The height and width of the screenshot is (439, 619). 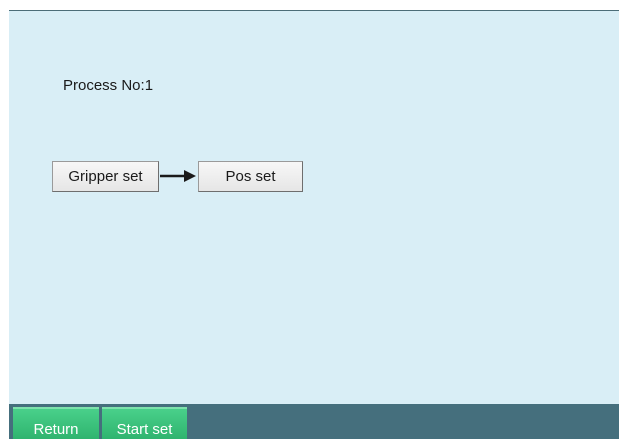 I want to click on process-number-label: Process No:1, so click(x=108, y=85).